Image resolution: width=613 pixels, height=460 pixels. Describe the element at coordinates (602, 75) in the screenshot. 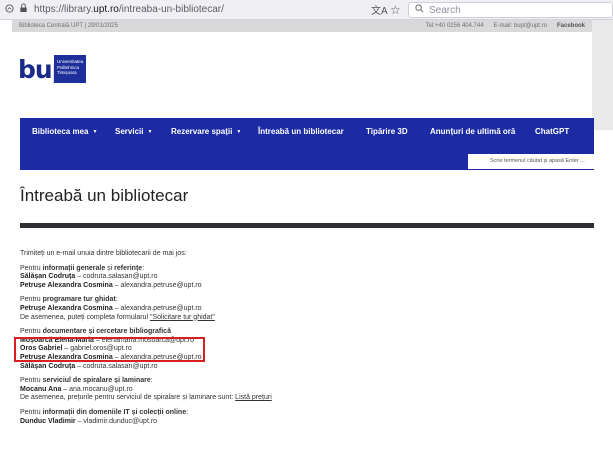

I see `page-margin` at that location.